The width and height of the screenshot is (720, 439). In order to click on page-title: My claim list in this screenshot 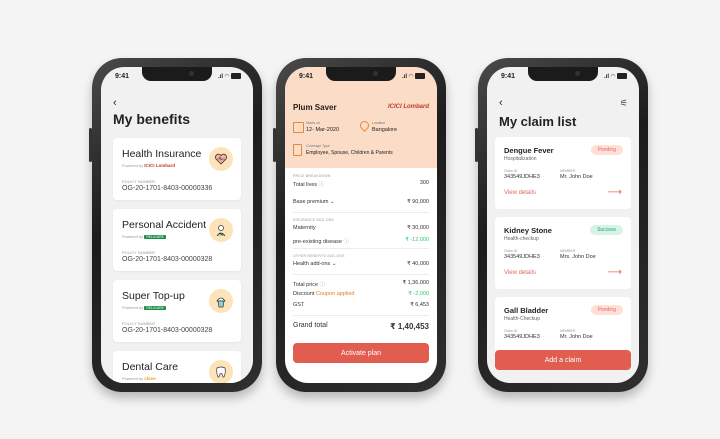, I will do `click(538, 121)`.